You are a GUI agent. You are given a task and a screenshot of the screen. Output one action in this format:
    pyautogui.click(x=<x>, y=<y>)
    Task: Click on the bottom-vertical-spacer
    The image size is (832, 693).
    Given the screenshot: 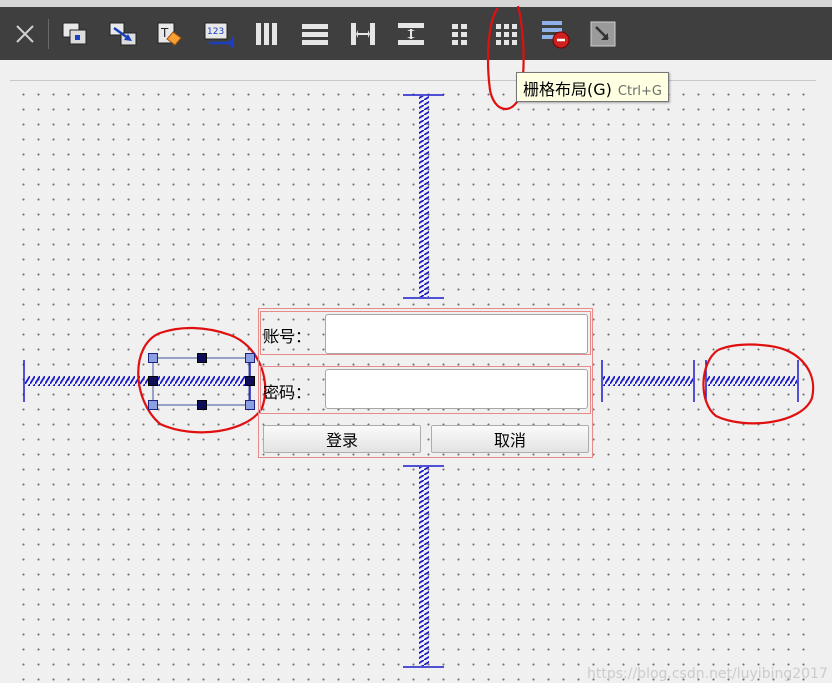 What is the action you would take?
    pyautogui.click(x=423, y=566)
    